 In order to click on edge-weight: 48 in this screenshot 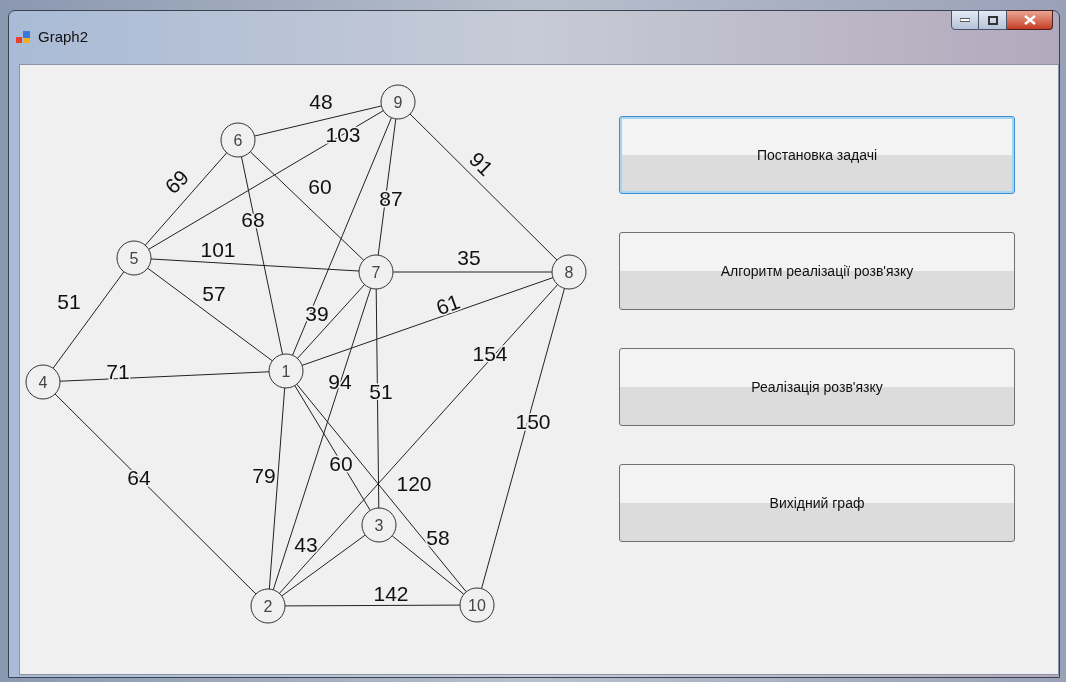, I will do `click(321, 101)`.